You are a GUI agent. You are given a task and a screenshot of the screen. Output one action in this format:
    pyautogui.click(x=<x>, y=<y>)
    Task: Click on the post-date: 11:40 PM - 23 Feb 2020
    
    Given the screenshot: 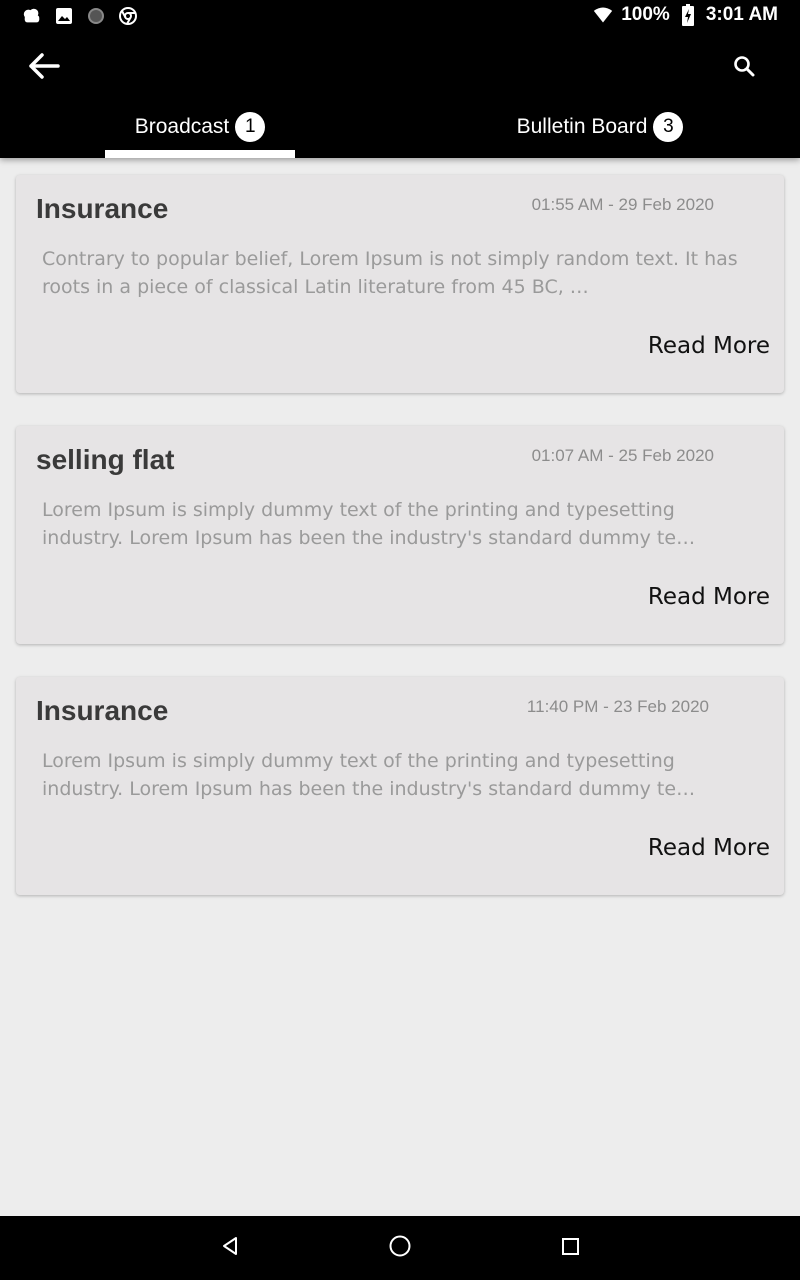 What is the action you would take?
    pyautogui.click(x=617, y=706)
    